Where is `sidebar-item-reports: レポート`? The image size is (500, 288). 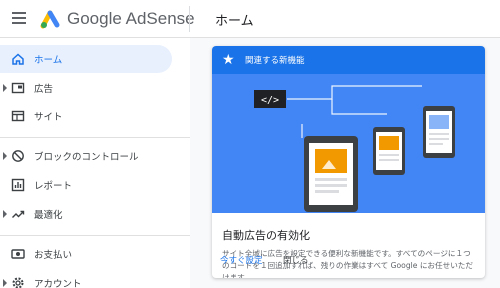
sidebar-item-reports: レポート is located at coordinates (86, 185).